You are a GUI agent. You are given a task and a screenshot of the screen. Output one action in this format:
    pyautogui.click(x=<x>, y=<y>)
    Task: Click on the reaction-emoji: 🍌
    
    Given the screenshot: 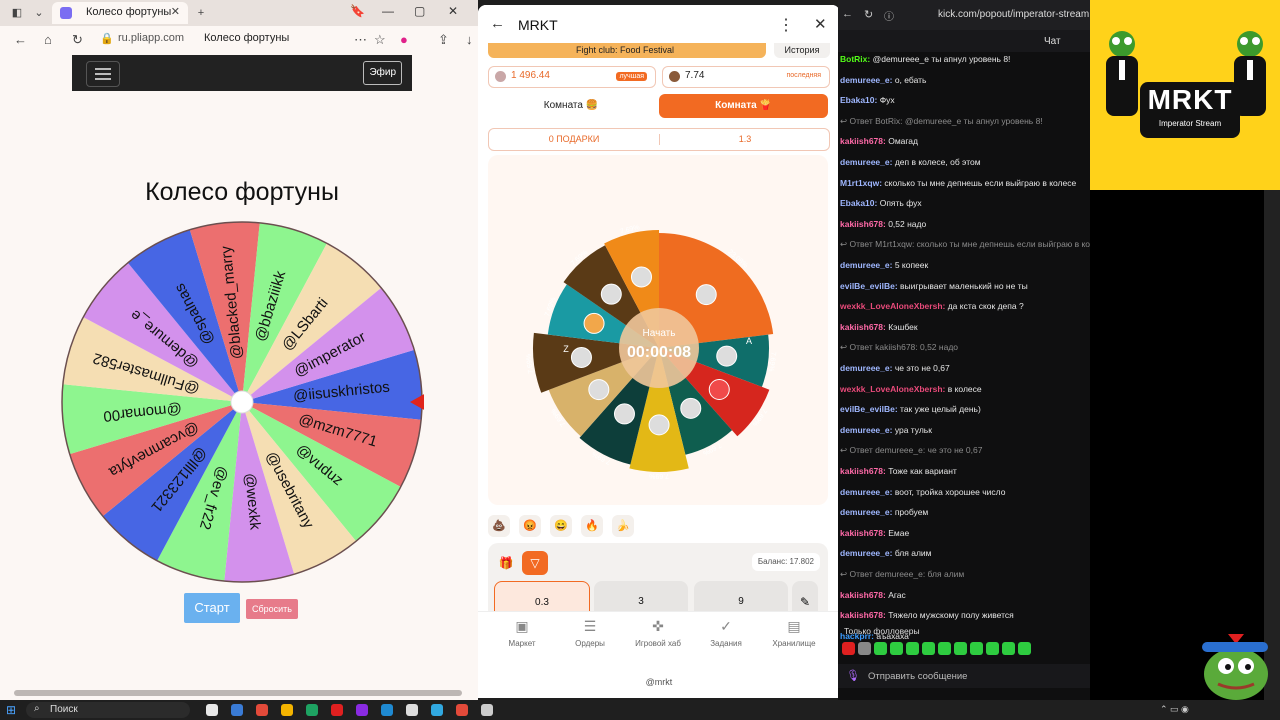 What is the action you would take?
    pyautogui.click(x=623, y=526)
    